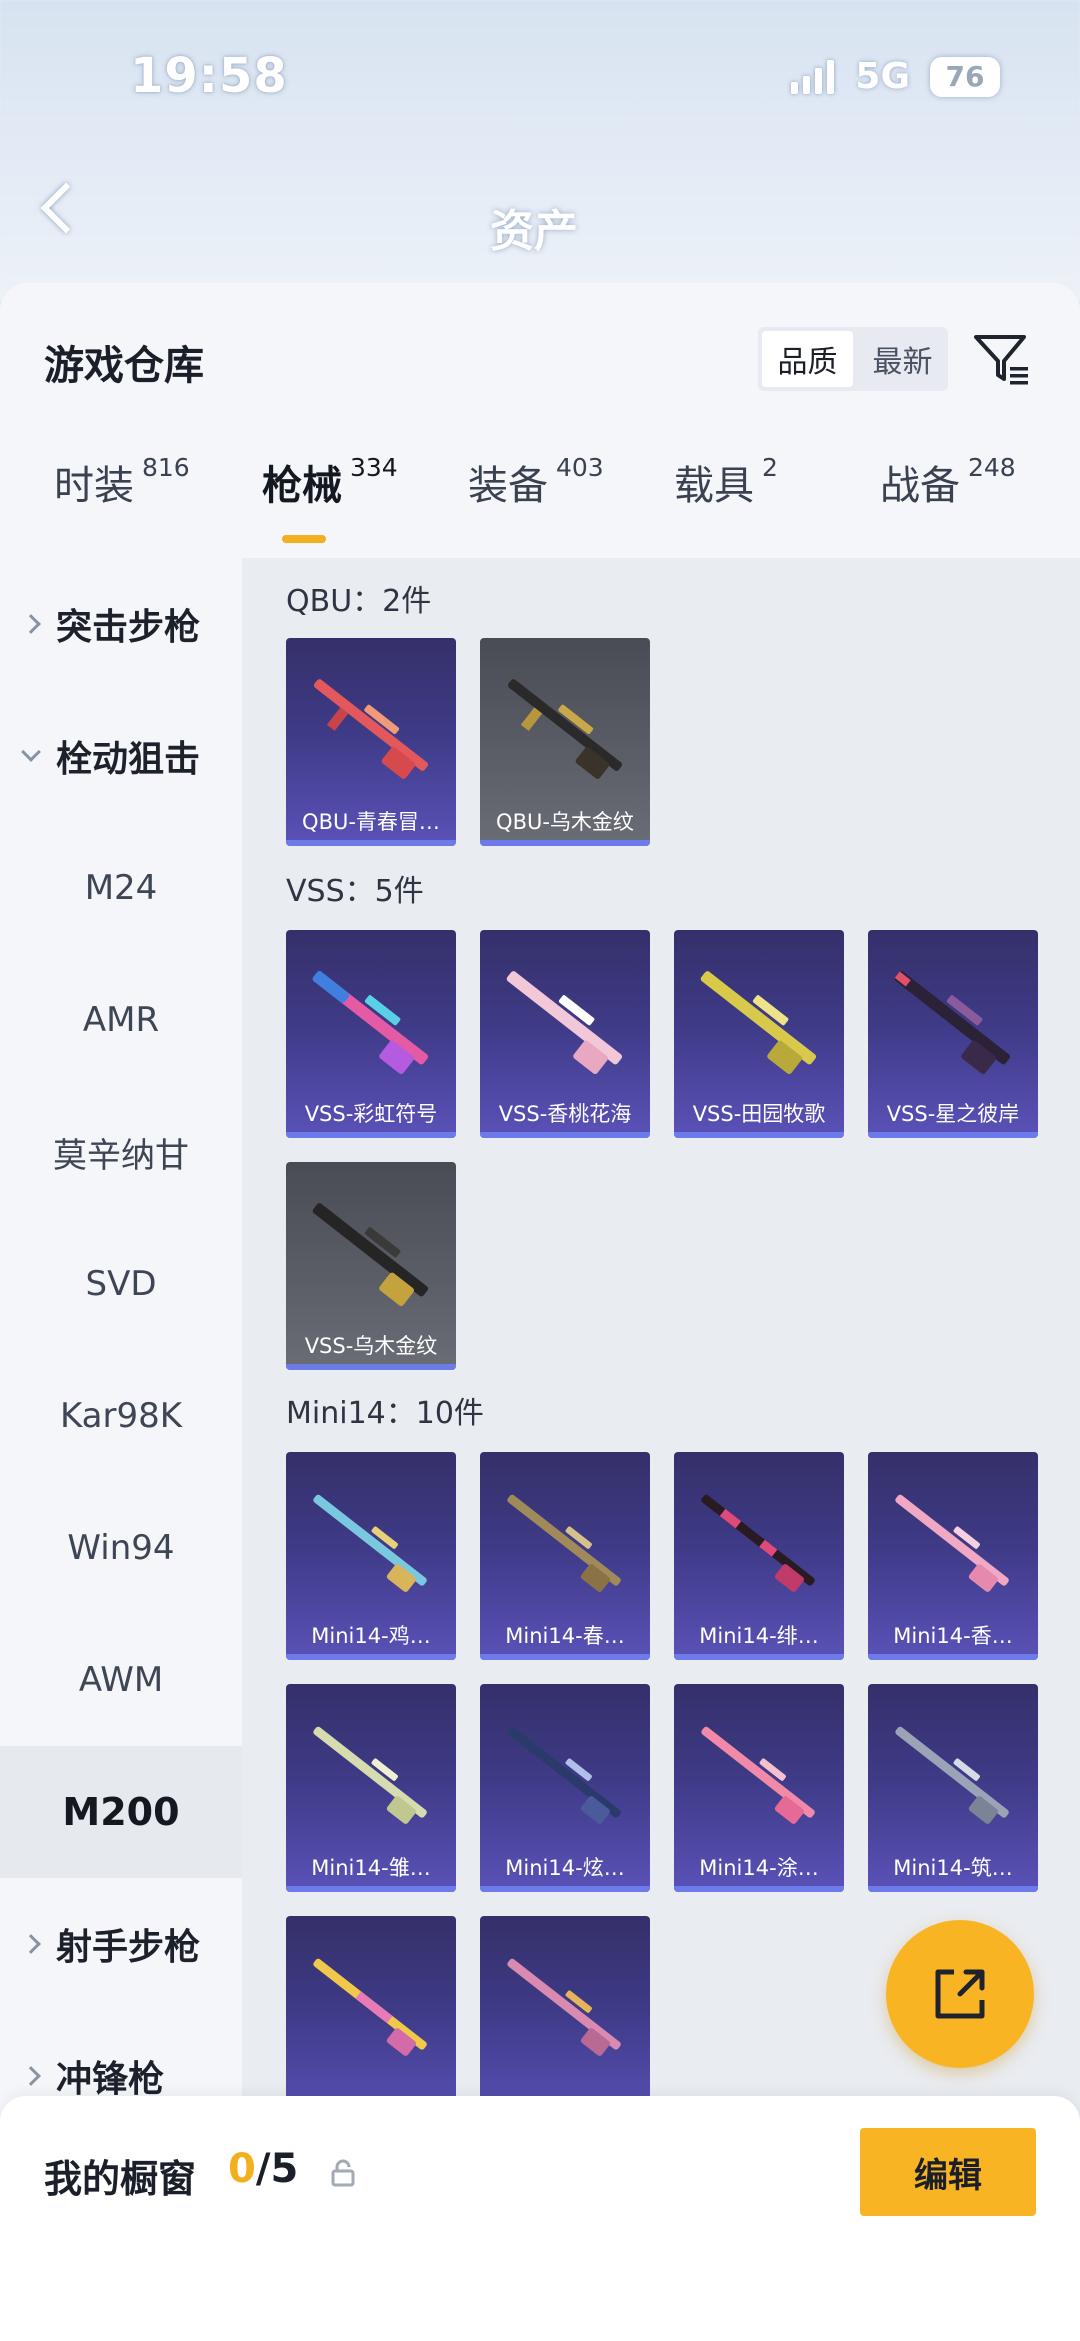  What do you see at coordinates (355, 891) in the screenshot?
I see `section-title-vss: VSS：5件` at bounding box center [355, 891].